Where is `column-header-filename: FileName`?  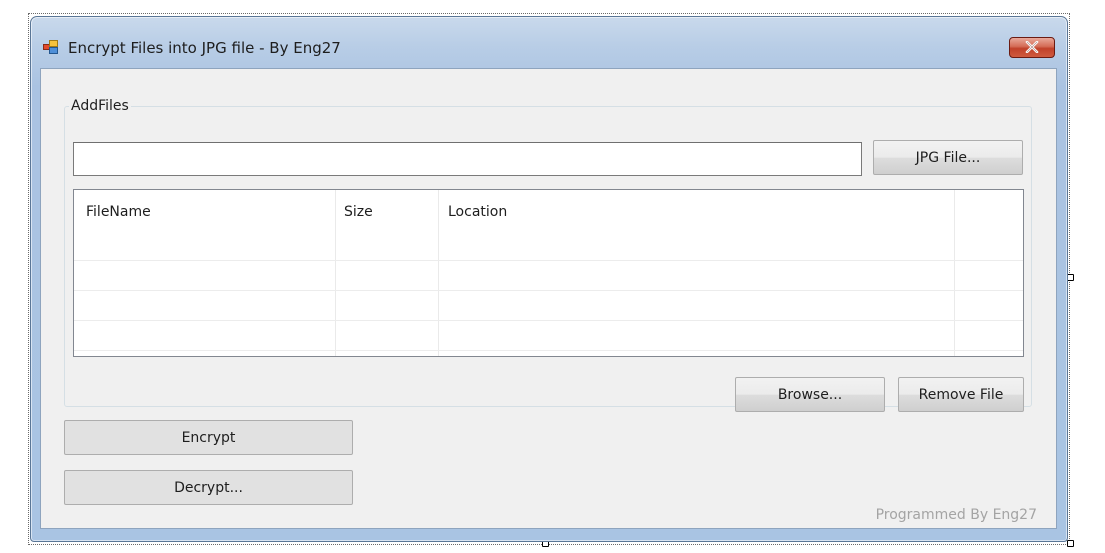 column-header-filename: FileName is located at coordinates (118, 212).